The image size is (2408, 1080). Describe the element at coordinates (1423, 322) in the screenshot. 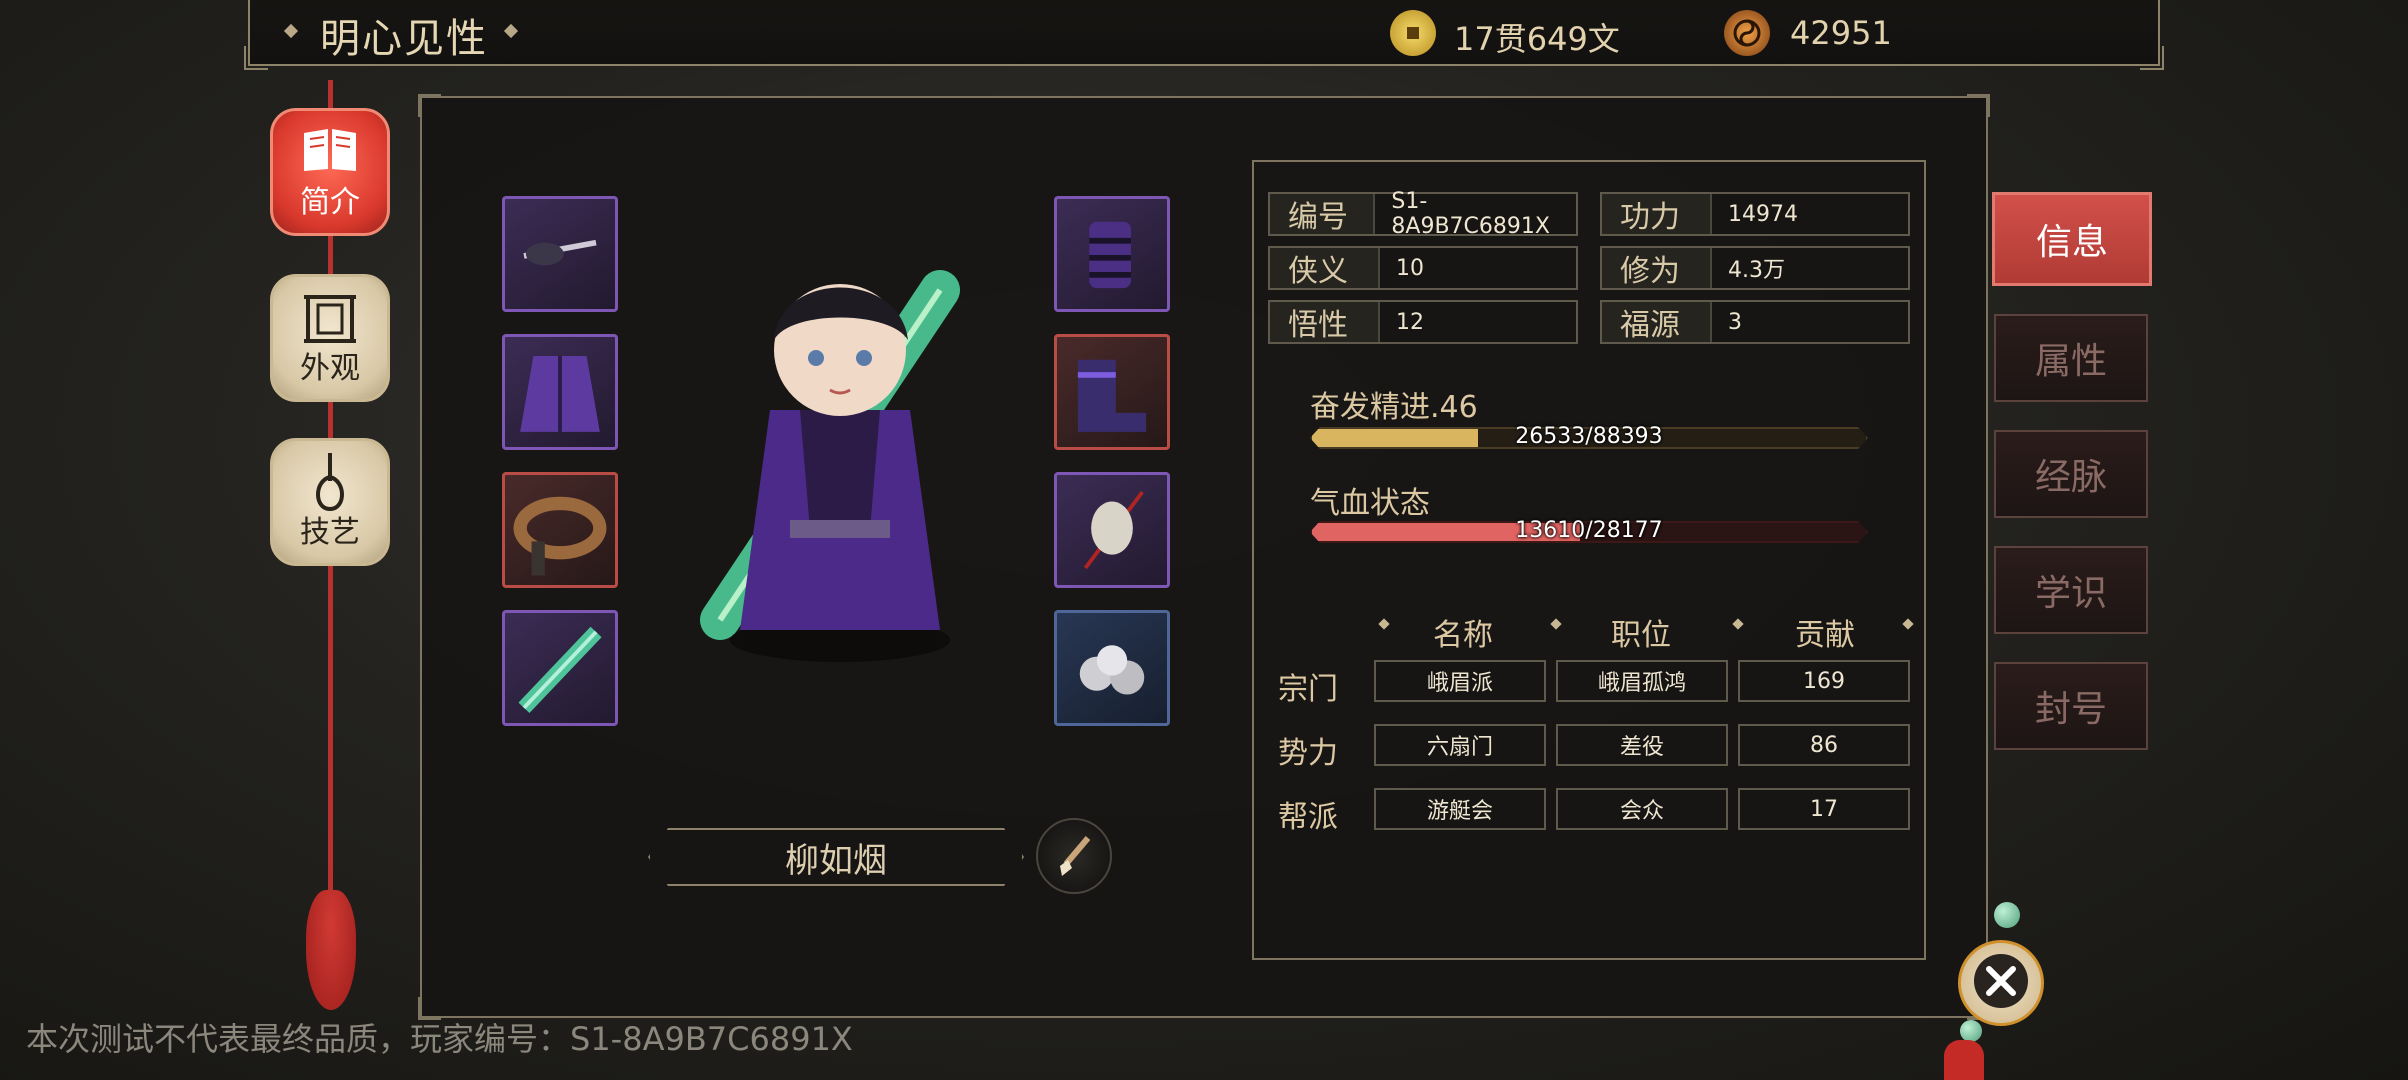

I see `field-comprehension: 悟性 12` at that location.